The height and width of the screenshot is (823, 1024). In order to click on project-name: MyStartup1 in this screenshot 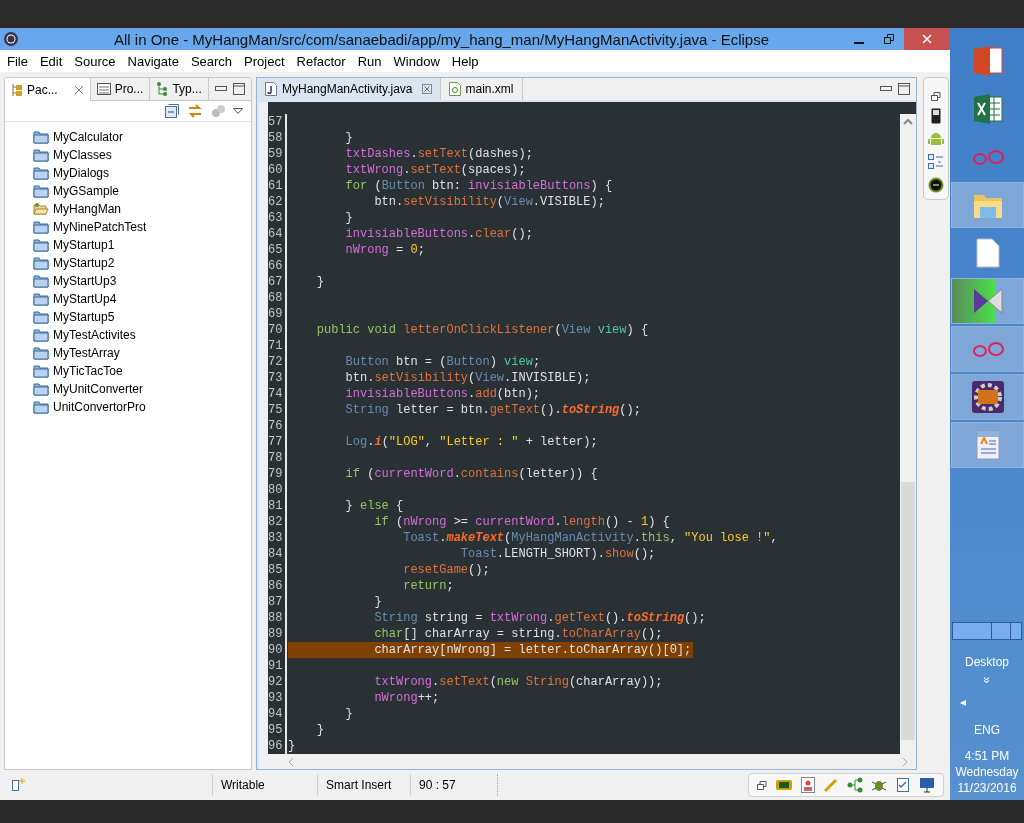, I will do `click(84, 245)`.